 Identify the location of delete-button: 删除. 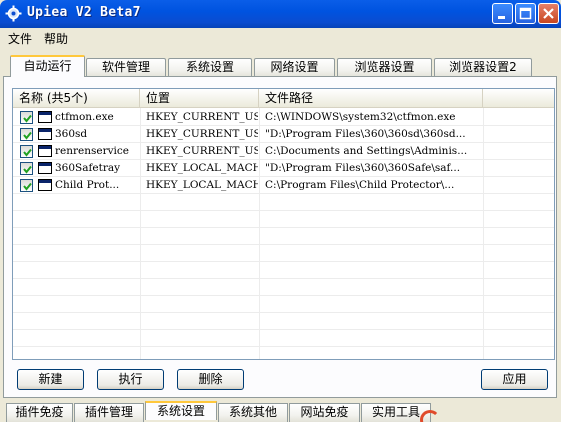
(210, 379).